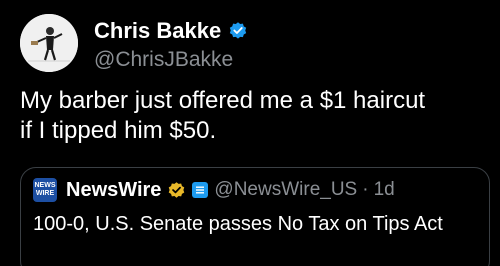 The height and width of the screenshot is (266, 500). I want to click on affiliate-badge-icon, so click(200, 190).